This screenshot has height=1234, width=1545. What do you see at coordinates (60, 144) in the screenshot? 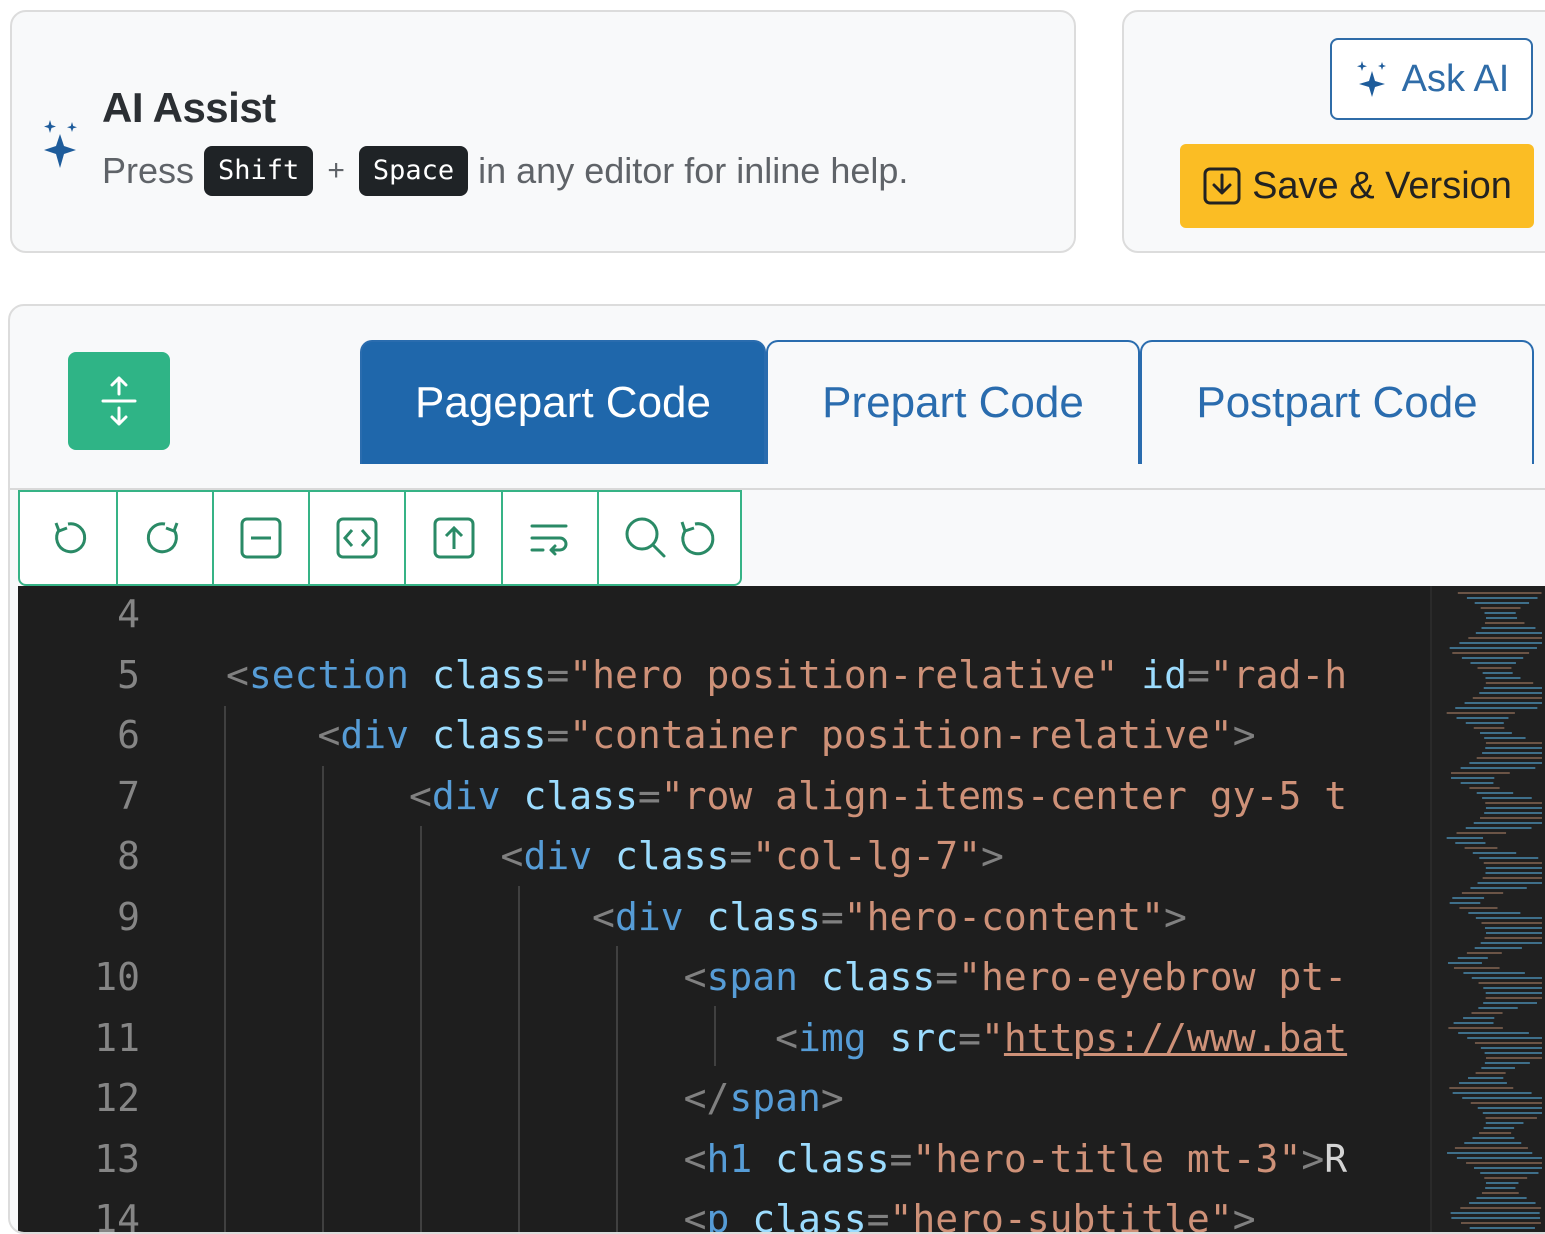
I see `sparkles-icon` at bounding box center [60, 144].